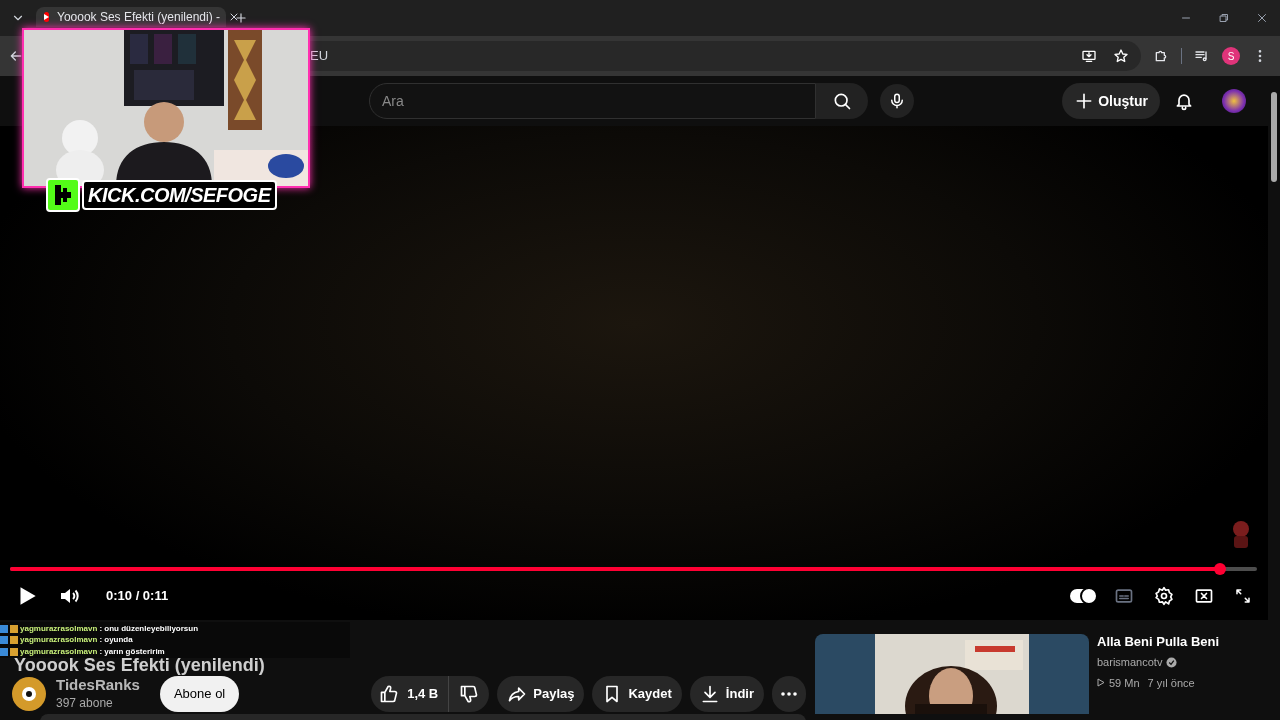 This screenshot has height=720, width=1280. I want to click on tab-title: Yooook Ses Efekti (yenilendi) -, so click(138, 17).